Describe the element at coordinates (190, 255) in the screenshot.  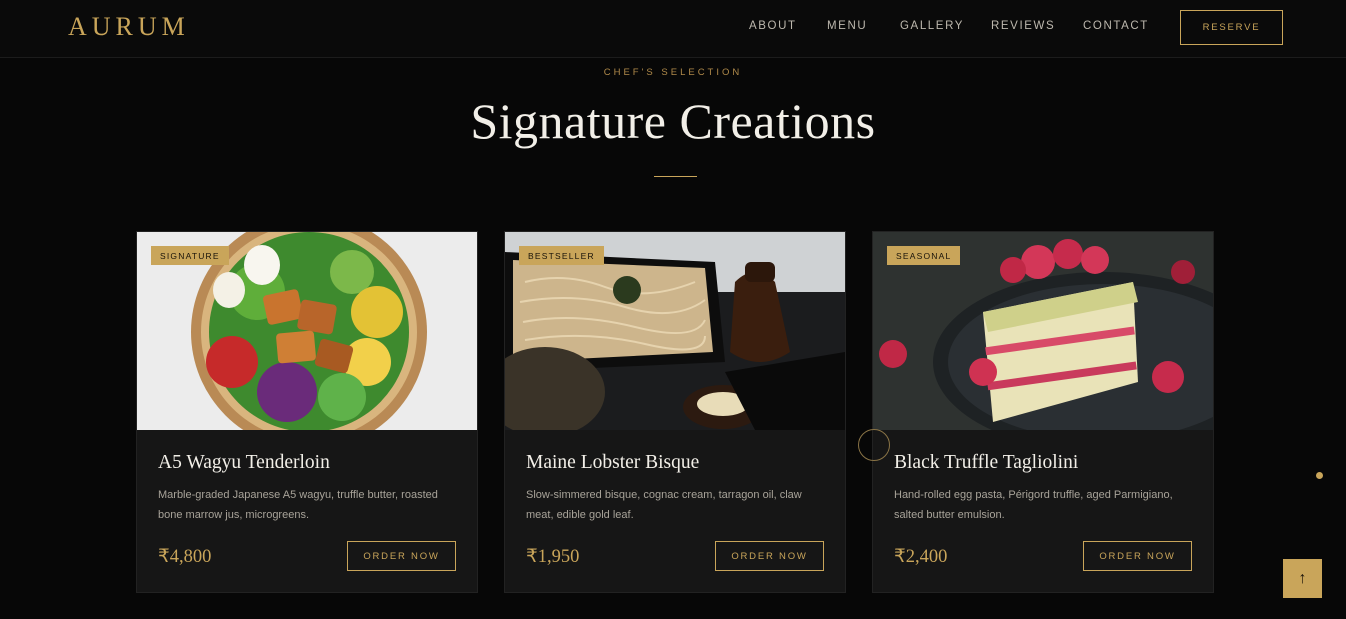
I see `badge-signature: SIGNATURE` at that location.